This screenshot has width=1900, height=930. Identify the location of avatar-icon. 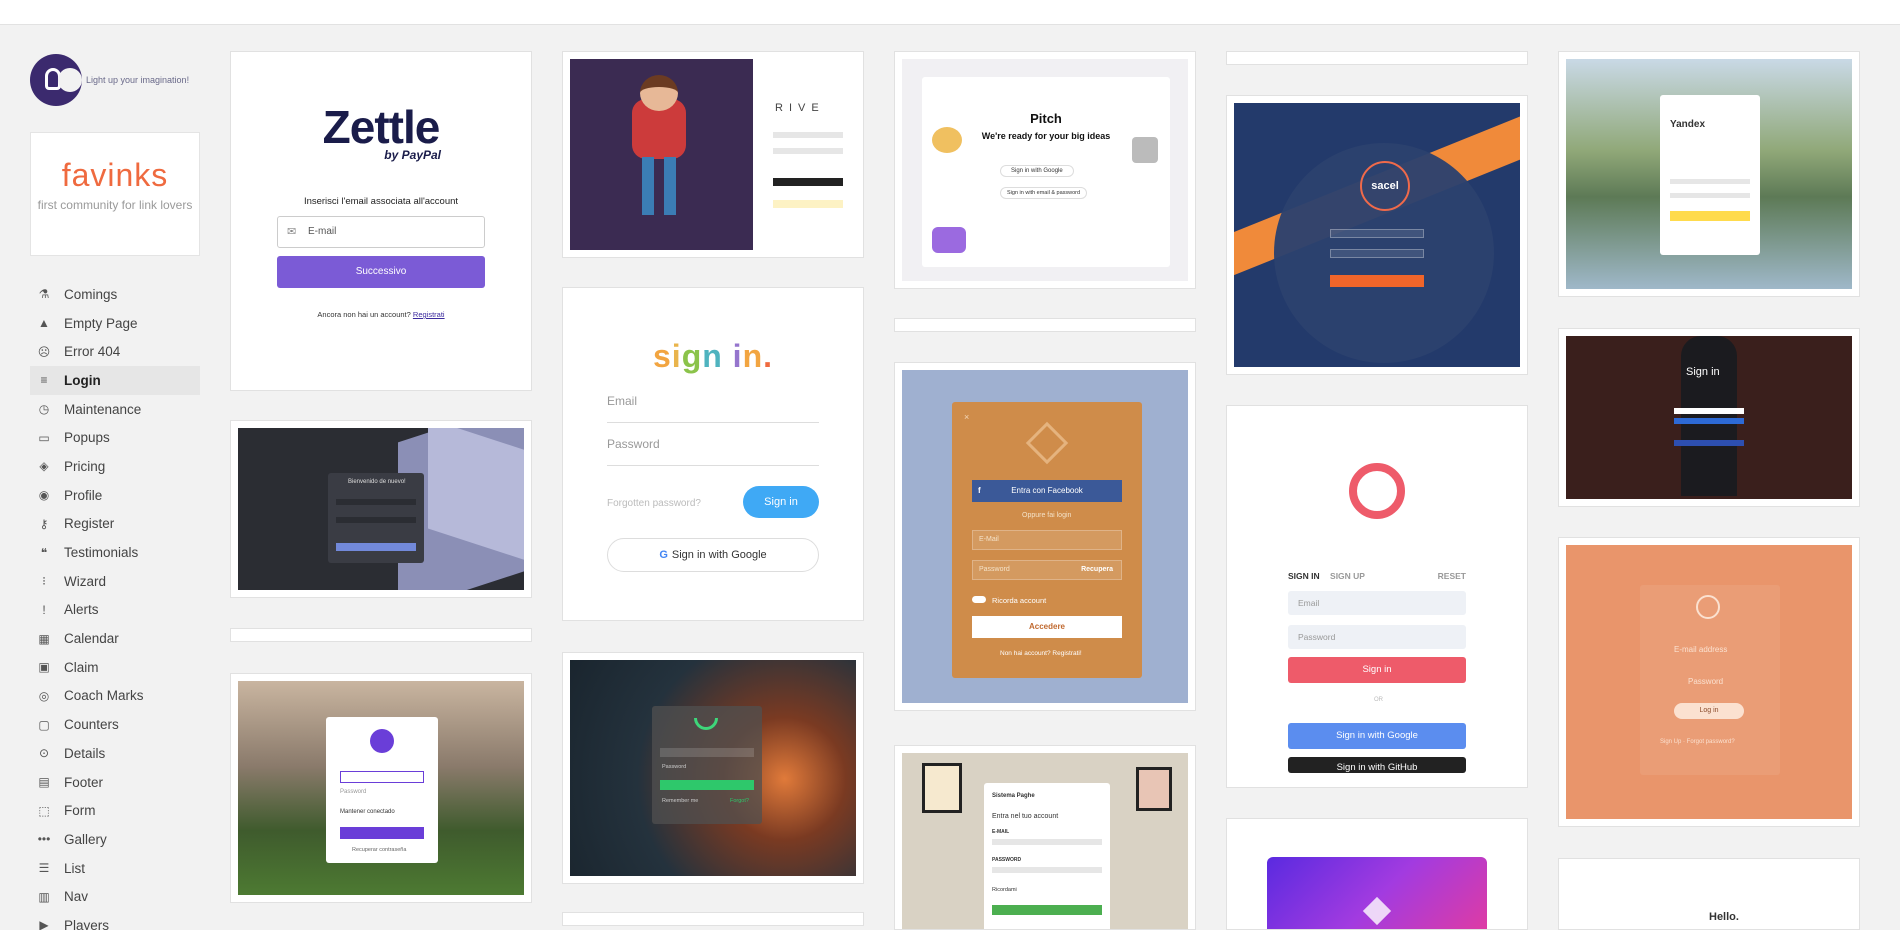
(382, 741).